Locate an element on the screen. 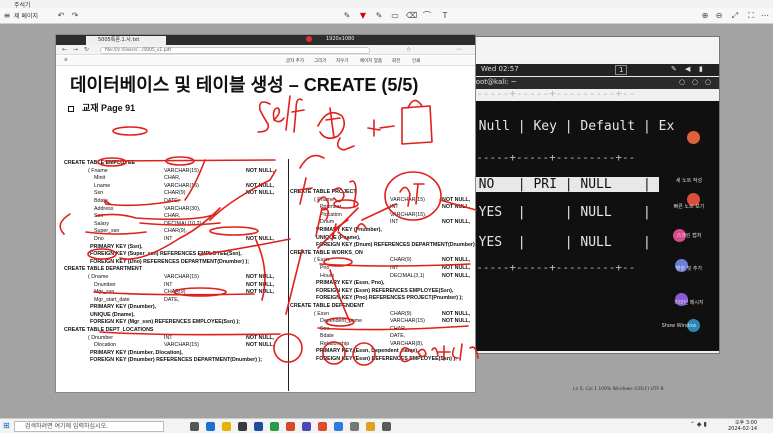 The width and height of the screenshot is (773, 433). excel-icon is located at coordinates (274, 426).